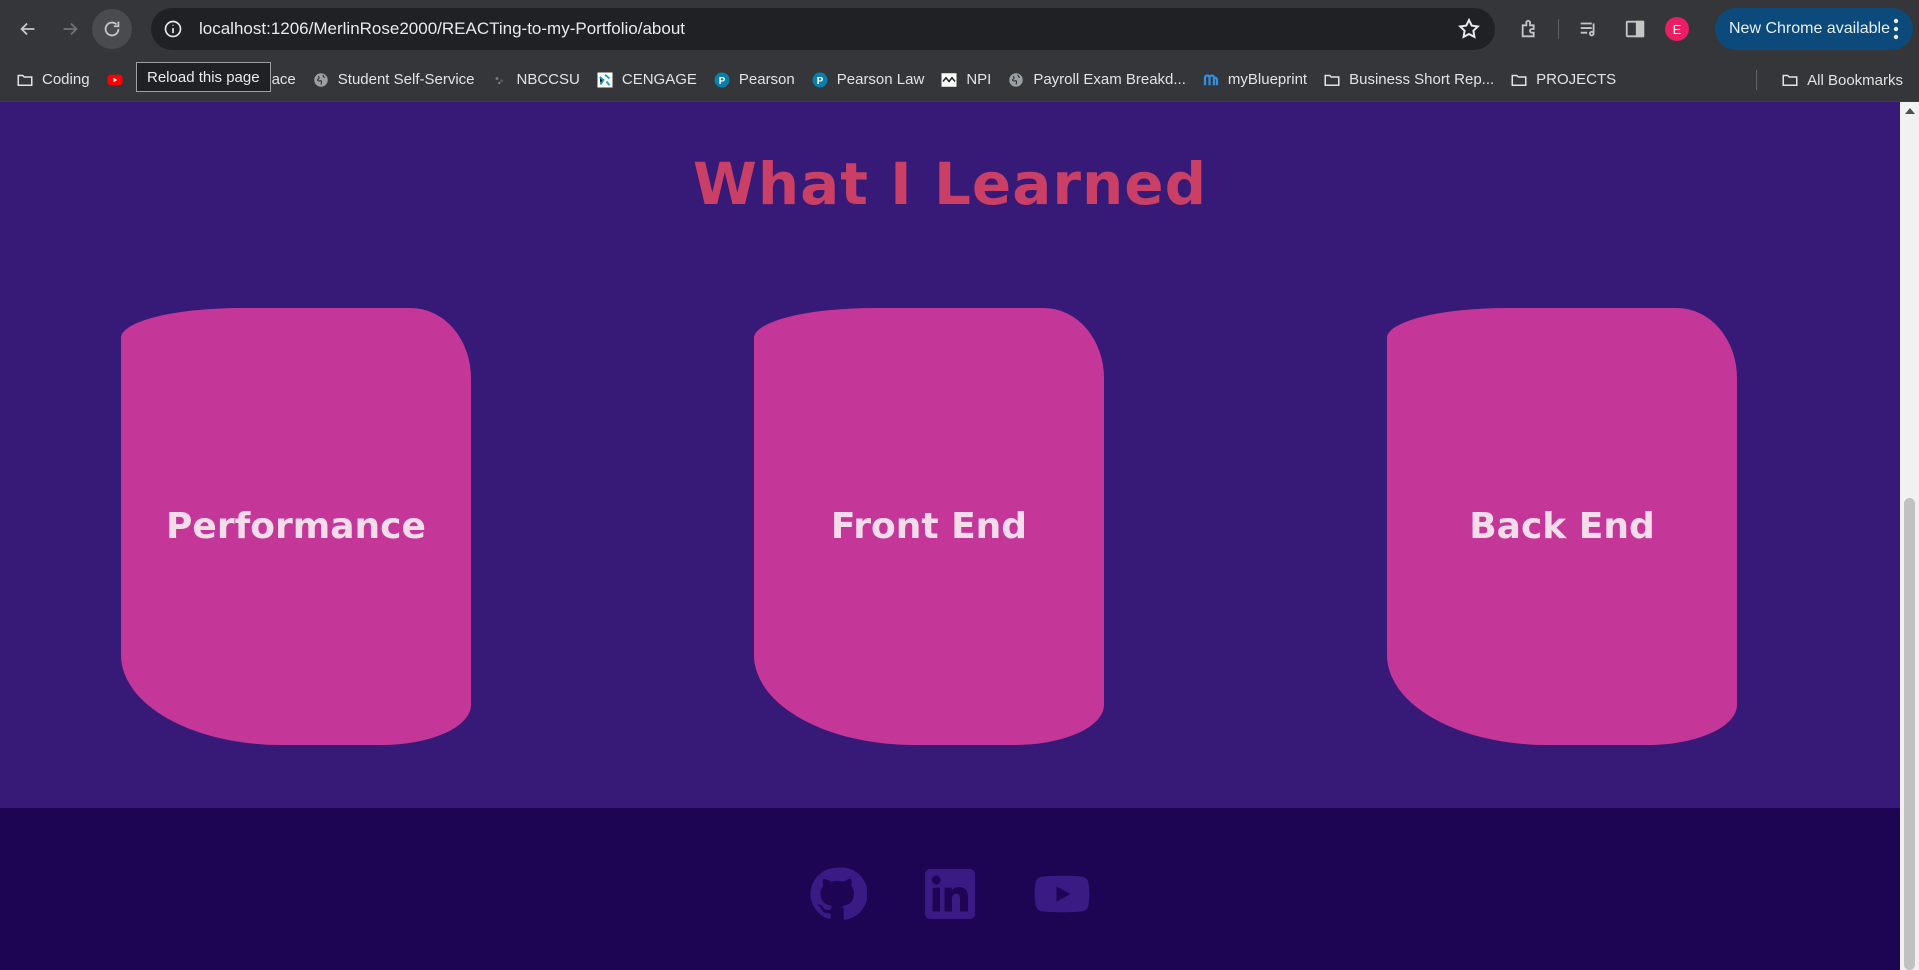 Image resolution: width=1919 pixels, height=970 pixels. What do you see at coordinates (1563, 80) in the screenshot?
I see `bookmark-projects: PROJECTS` at bounding box center [1563, 80].